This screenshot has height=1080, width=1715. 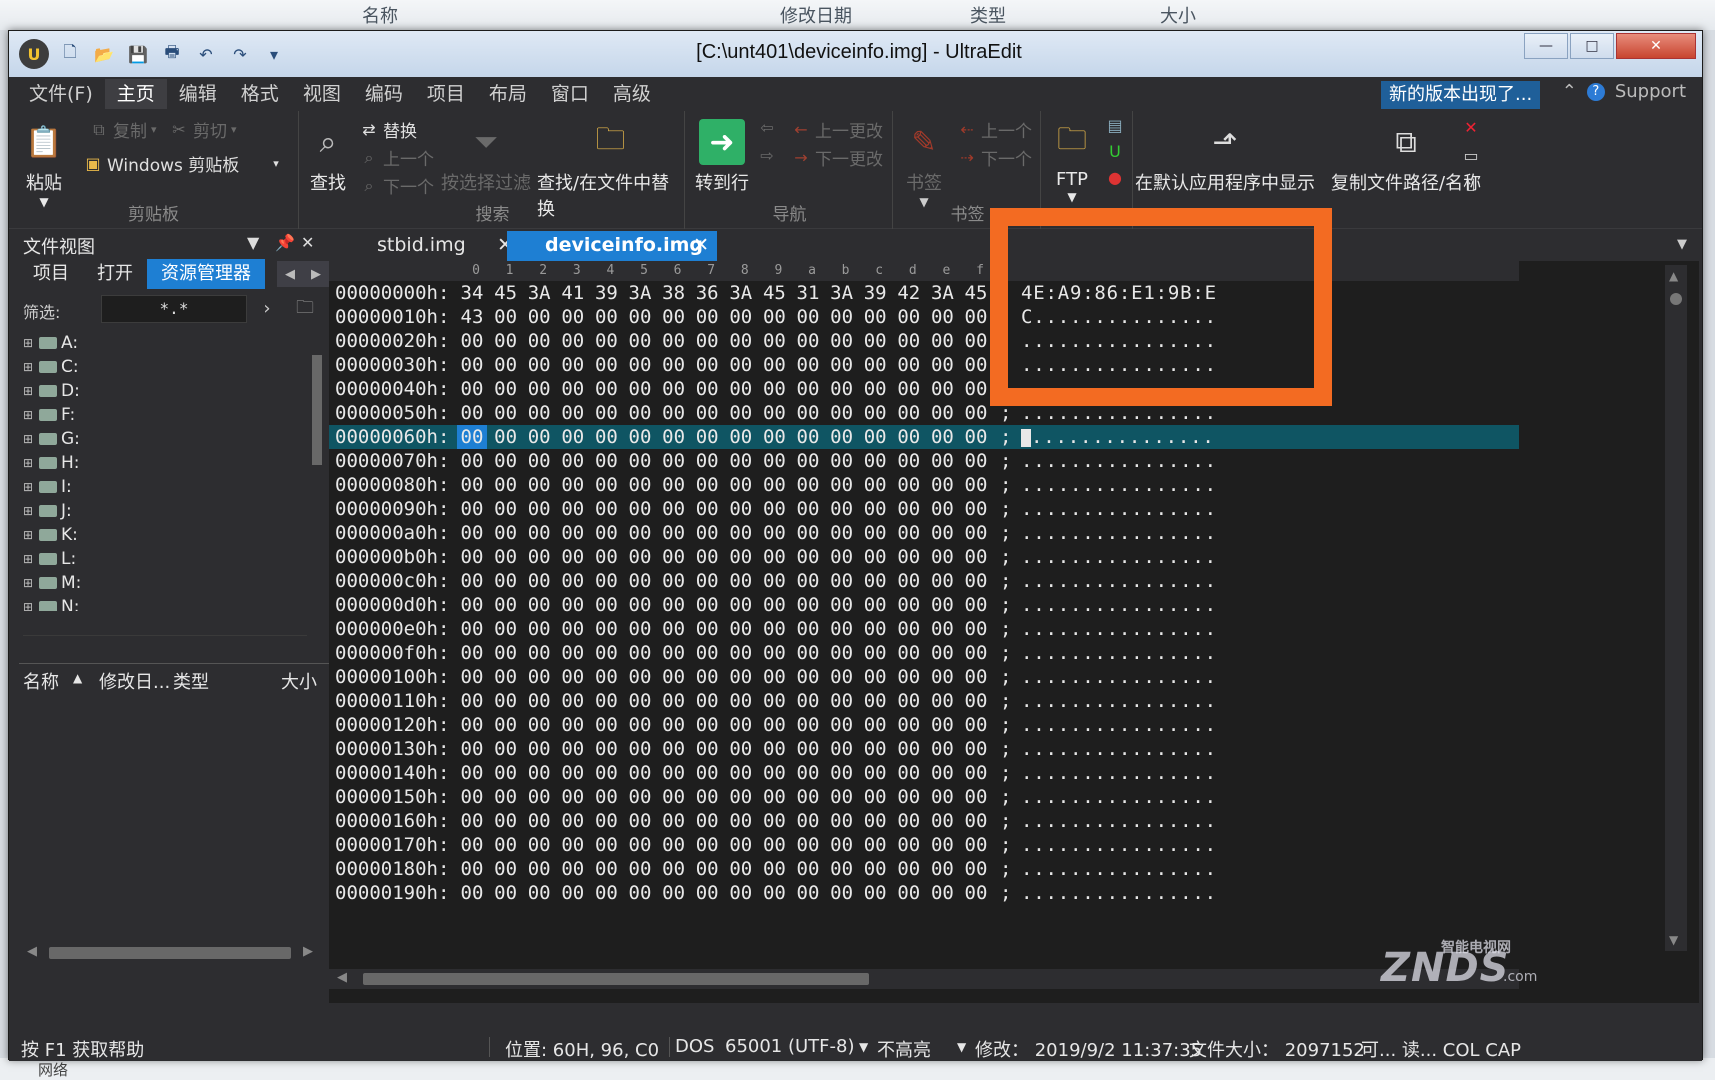 I want to click on replace-button: ⇄ 替换, so click(x=388, y=129).